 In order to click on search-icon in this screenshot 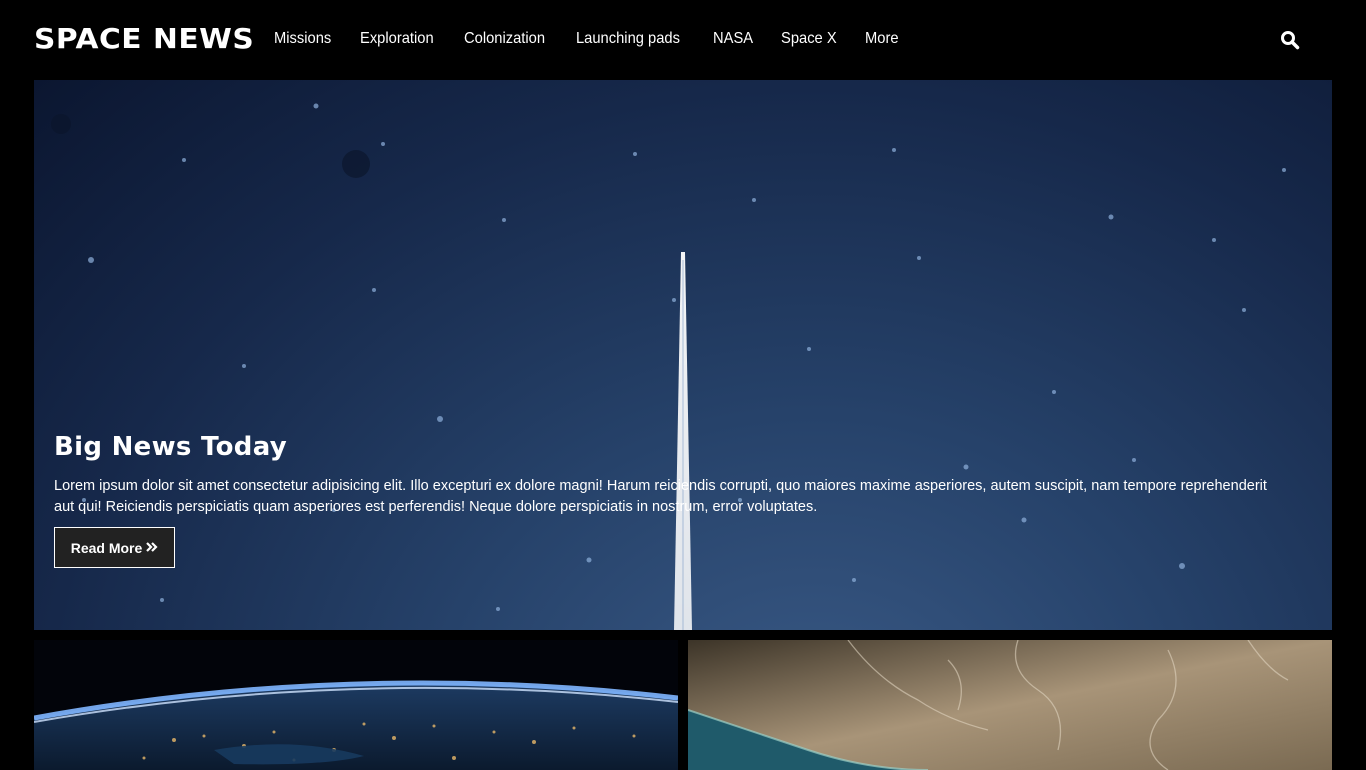, I will do `click(1291, 41)`.